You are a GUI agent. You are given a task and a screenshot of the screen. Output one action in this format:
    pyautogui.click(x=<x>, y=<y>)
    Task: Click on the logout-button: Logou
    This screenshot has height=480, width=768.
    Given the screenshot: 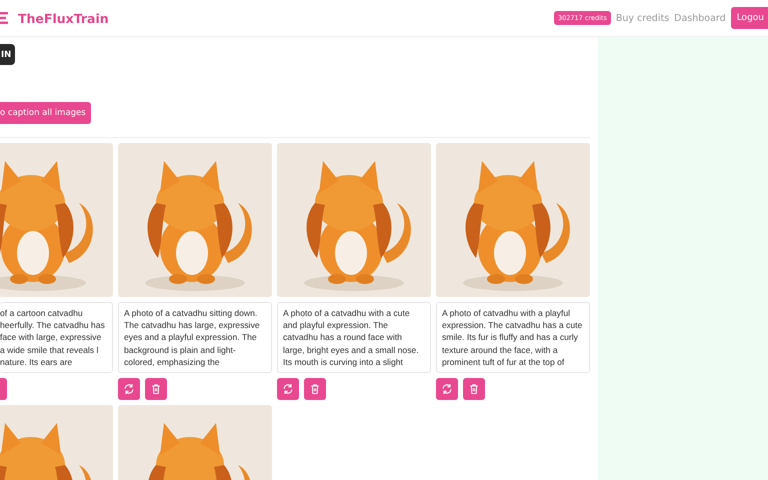 What is the action you would take?
    pyautogui.click(x=749, y=18)
    